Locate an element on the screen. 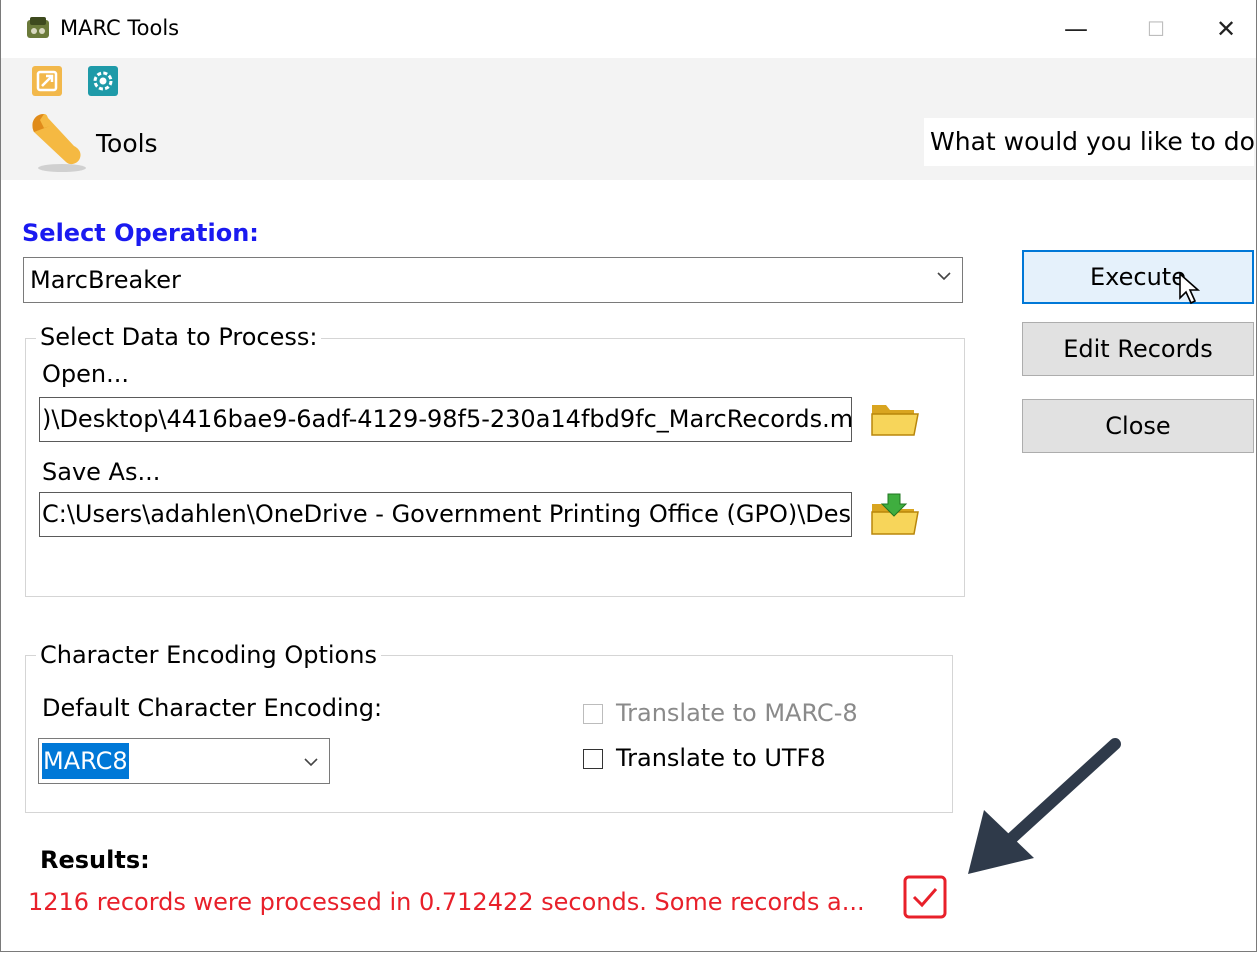 This screenshot has width=1257, height=953. operation-select-value: MarcBreaker is located at coordinates (105, 280).